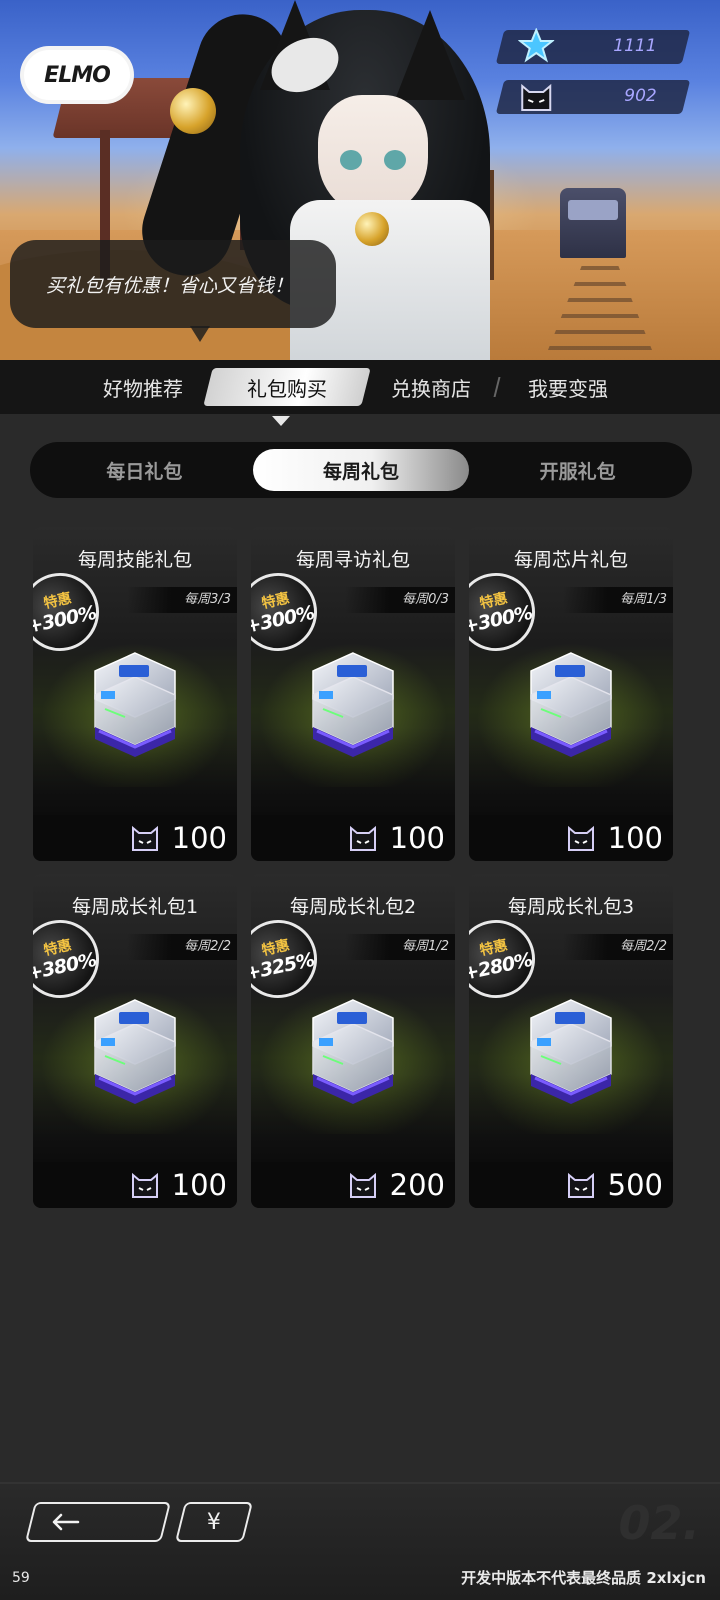  What do you see at coordinates (659, 1523) in the screenshot?
I see `page-mark: 02.` at bounding box center [659, 1523].